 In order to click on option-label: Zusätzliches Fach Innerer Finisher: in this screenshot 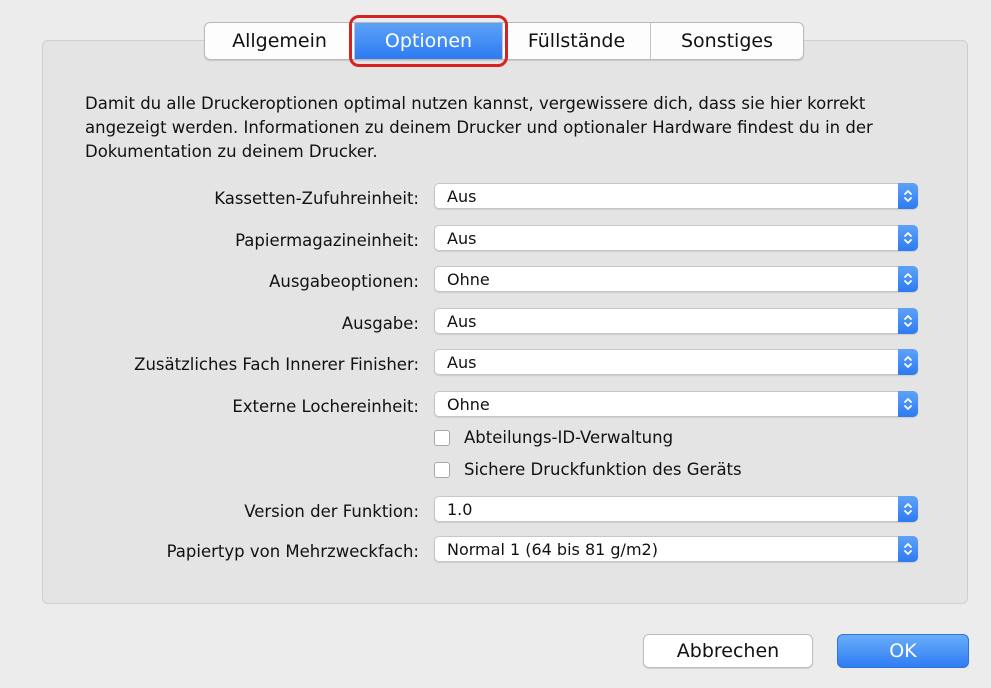, I will do `click(276, 364)`.